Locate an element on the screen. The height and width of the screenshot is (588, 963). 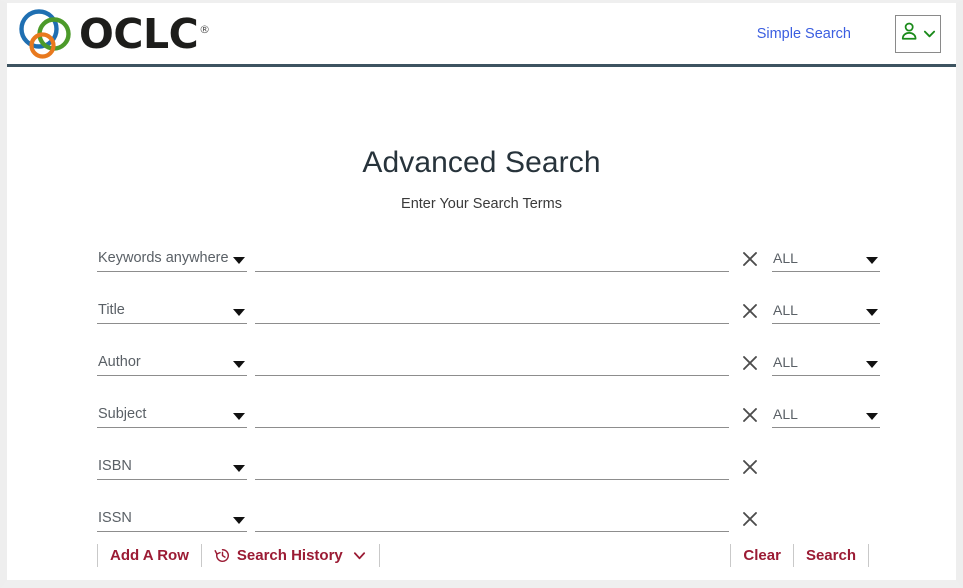
search-history-label: Search History is located at coordinates (289, 555).